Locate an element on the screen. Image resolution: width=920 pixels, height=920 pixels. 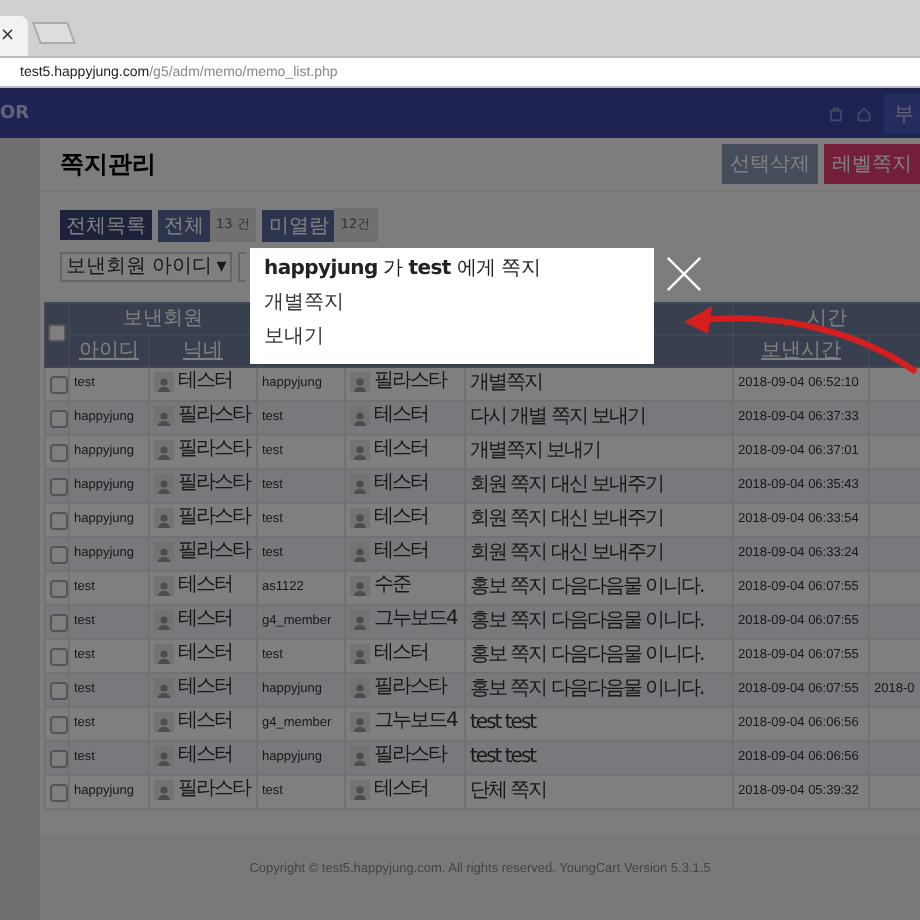
all-list-button: 전체목록 is located at coordinates (106, 225).